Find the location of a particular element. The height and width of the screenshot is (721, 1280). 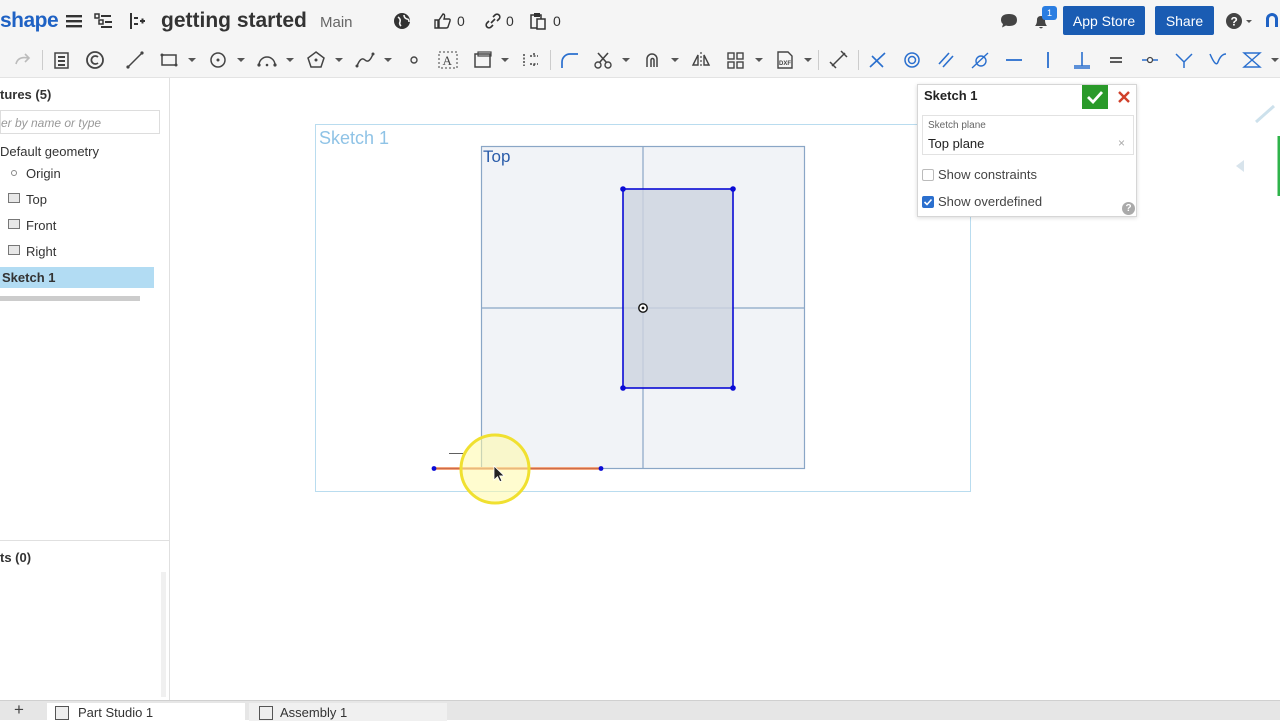

dimension-tool-icon is located at coordinates (839, 60).